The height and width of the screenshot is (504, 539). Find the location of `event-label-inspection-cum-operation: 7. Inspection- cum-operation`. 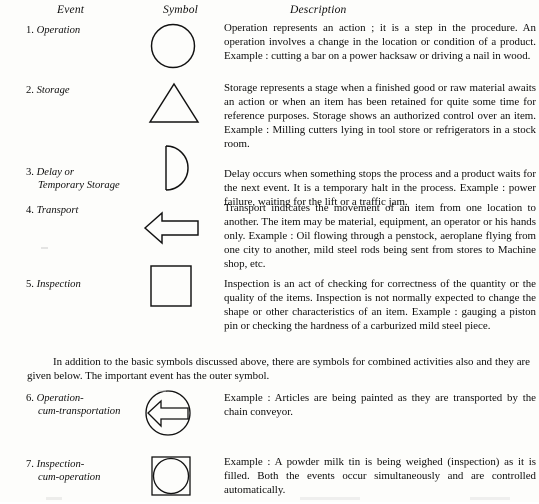

event-label-inspection-cum-operation: 7. Inspection- cum-operation is located at coordinates (85, 471).